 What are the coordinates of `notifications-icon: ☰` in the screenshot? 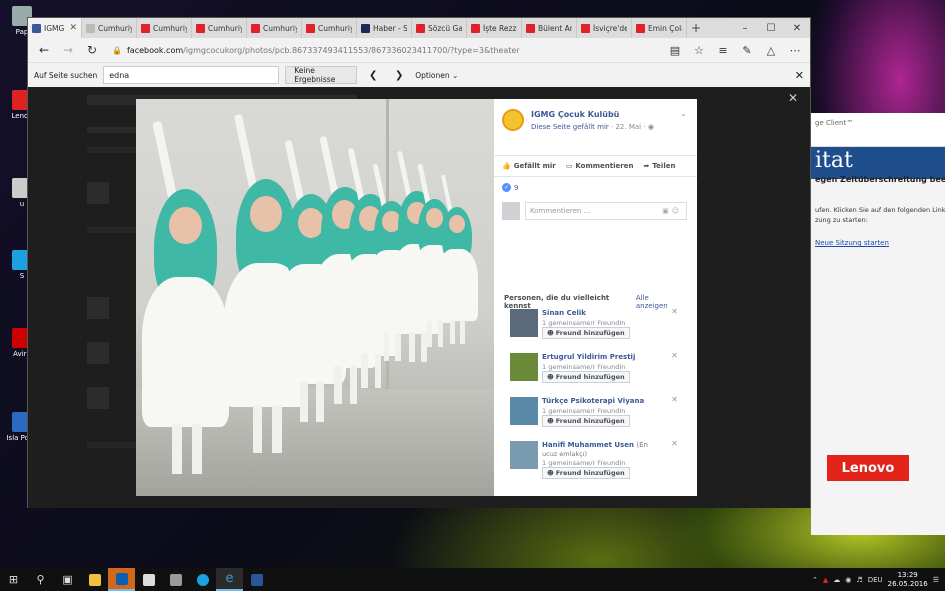 It's located at (936, 580).